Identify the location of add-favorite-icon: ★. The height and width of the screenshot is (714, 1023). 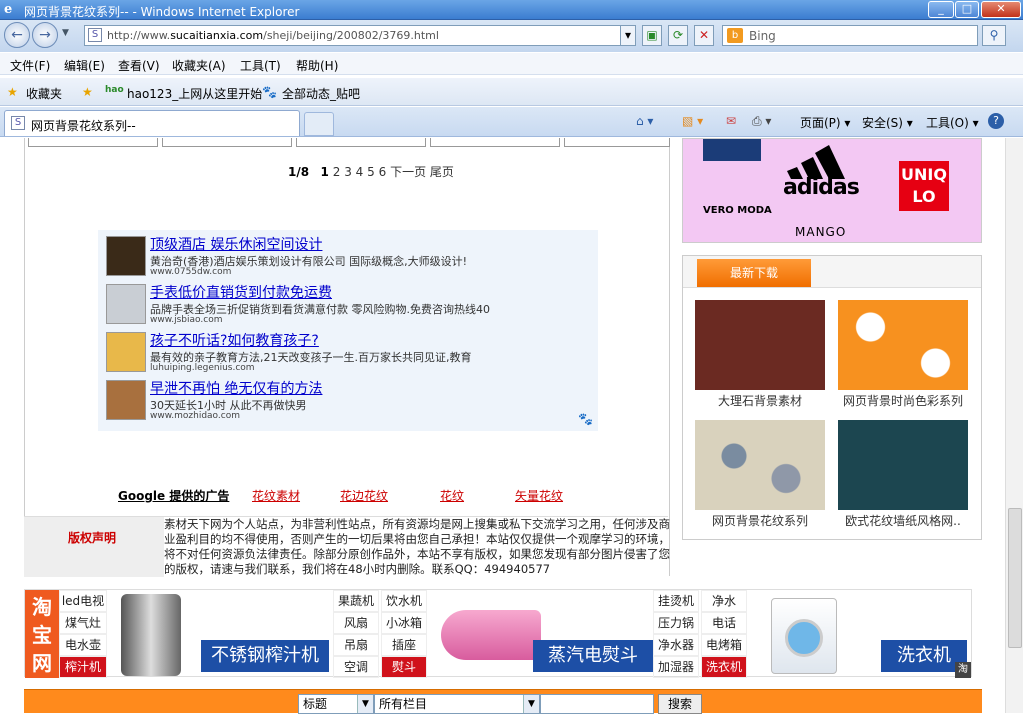
(87, 92).